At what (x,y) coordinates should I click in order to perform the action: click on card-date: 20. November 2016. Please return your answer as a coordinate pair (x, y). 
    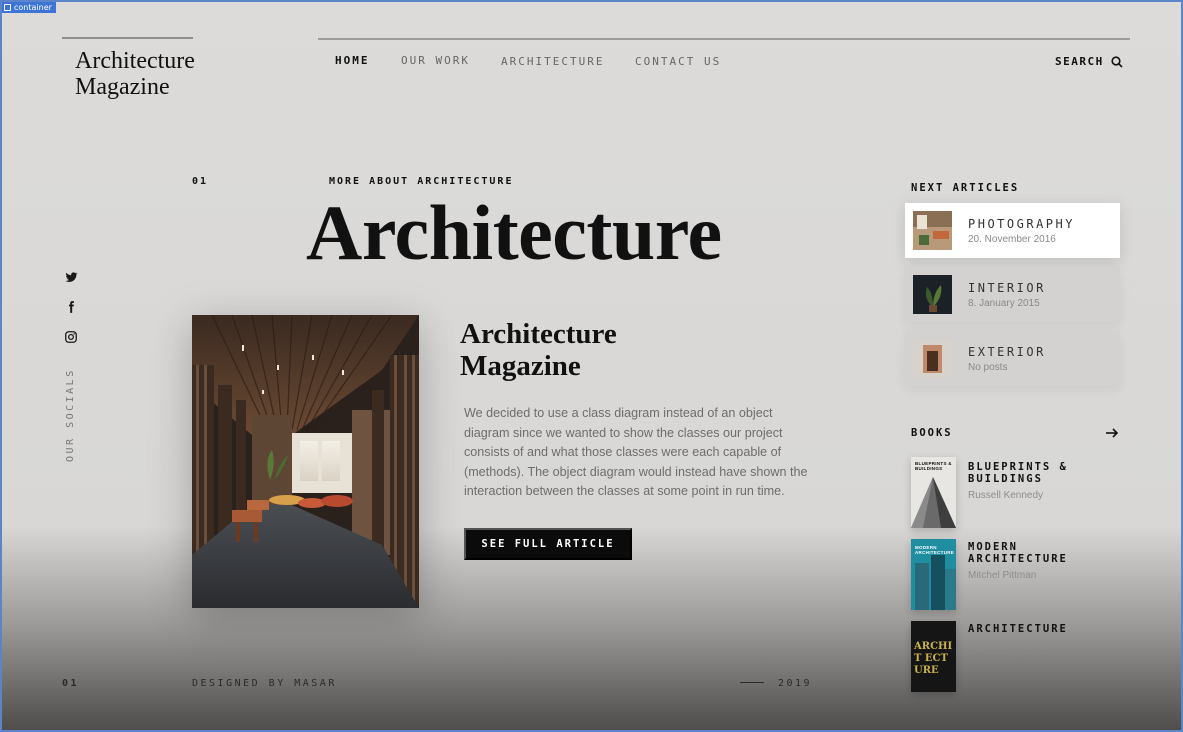
    Looking at the image, I should click on (1012, 239).